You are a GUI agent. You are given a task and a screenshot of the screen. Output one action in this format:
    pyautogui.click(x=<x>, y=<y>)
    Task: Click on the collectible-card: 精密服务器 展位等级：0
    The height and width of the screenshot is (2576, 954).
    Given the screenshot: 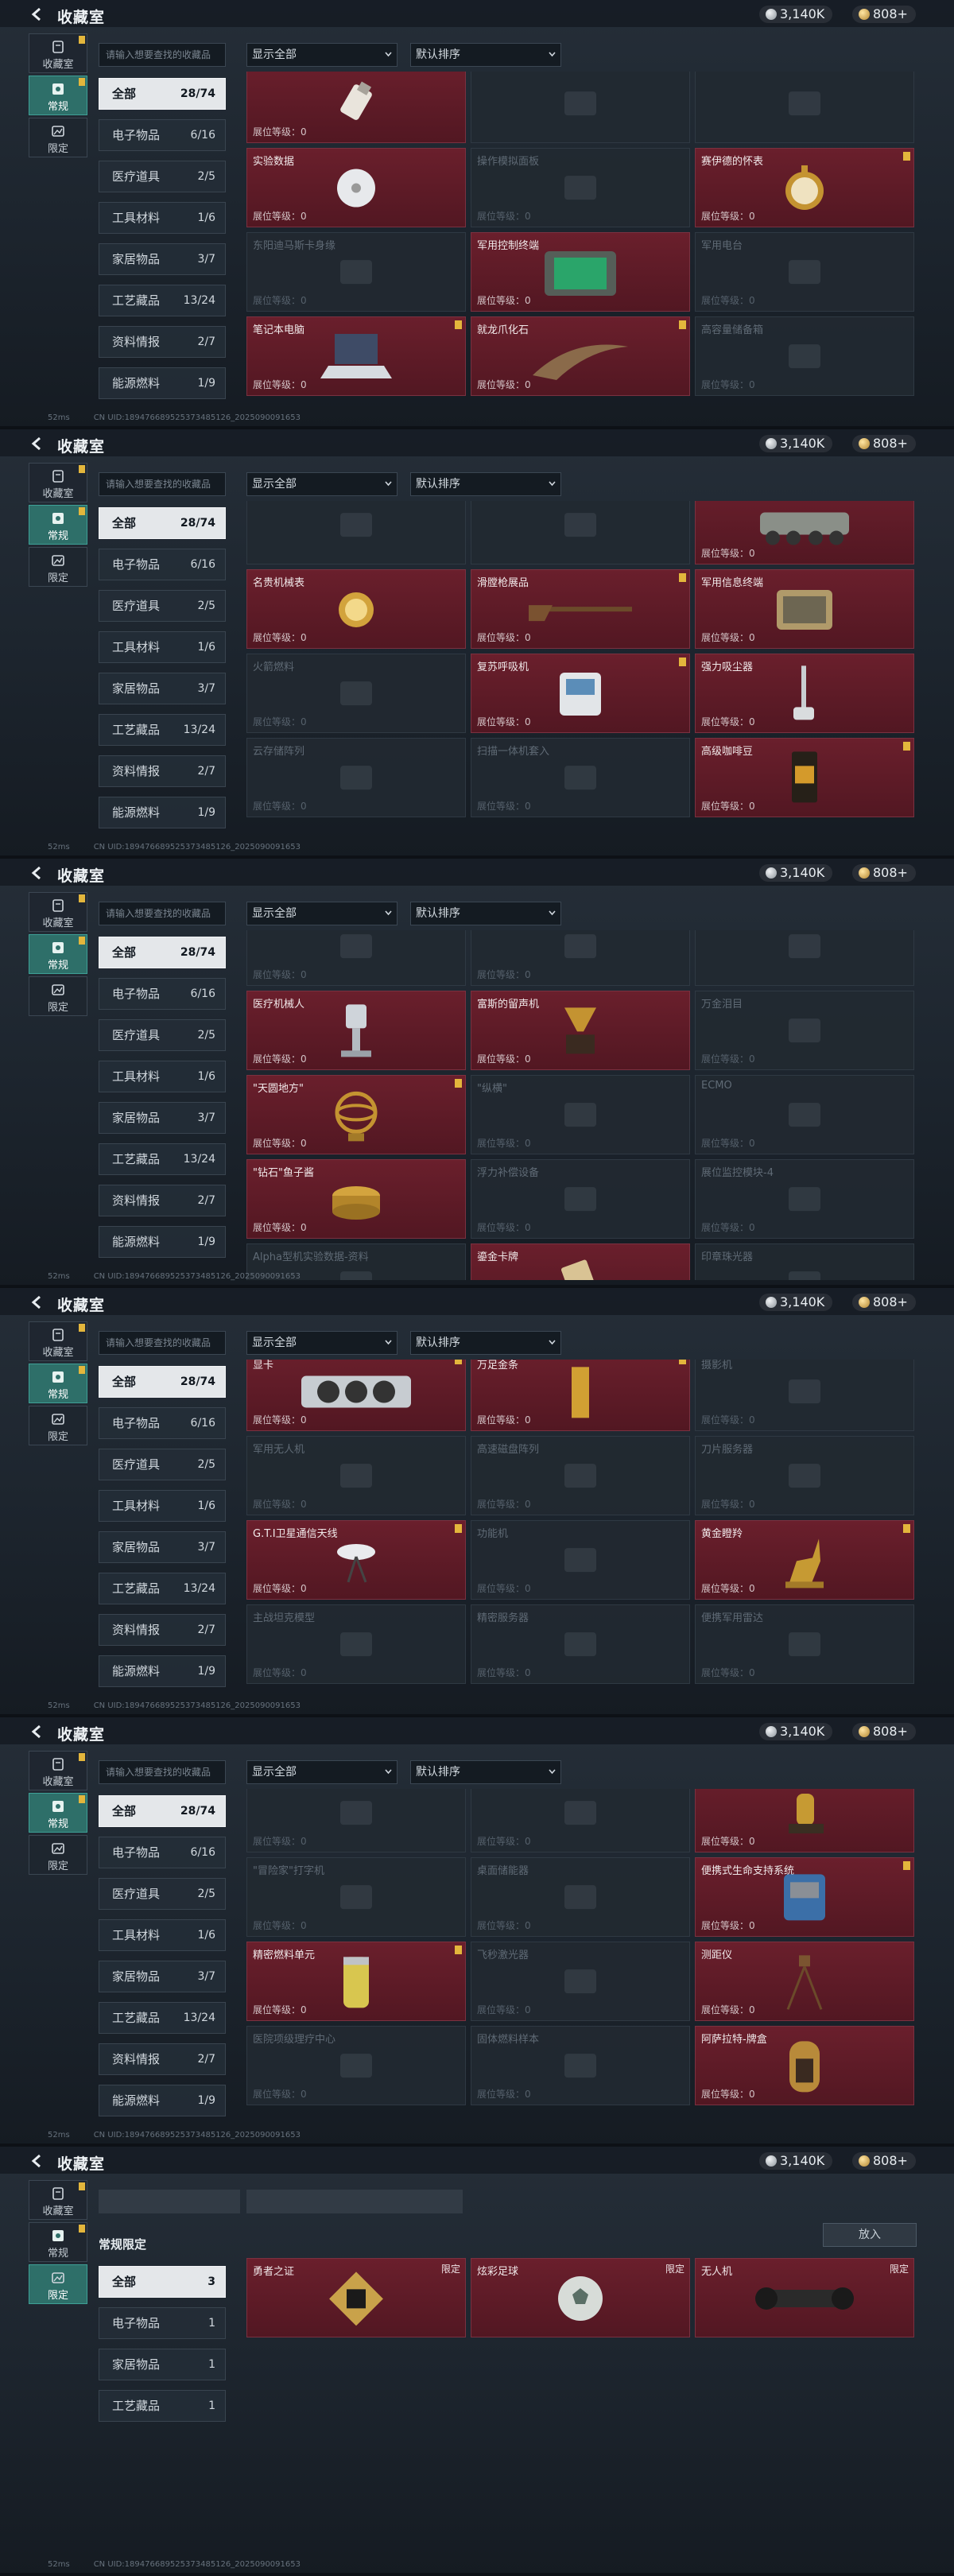 What is the action you would take?
    pyautogui.click(x=580, y=1644)
    